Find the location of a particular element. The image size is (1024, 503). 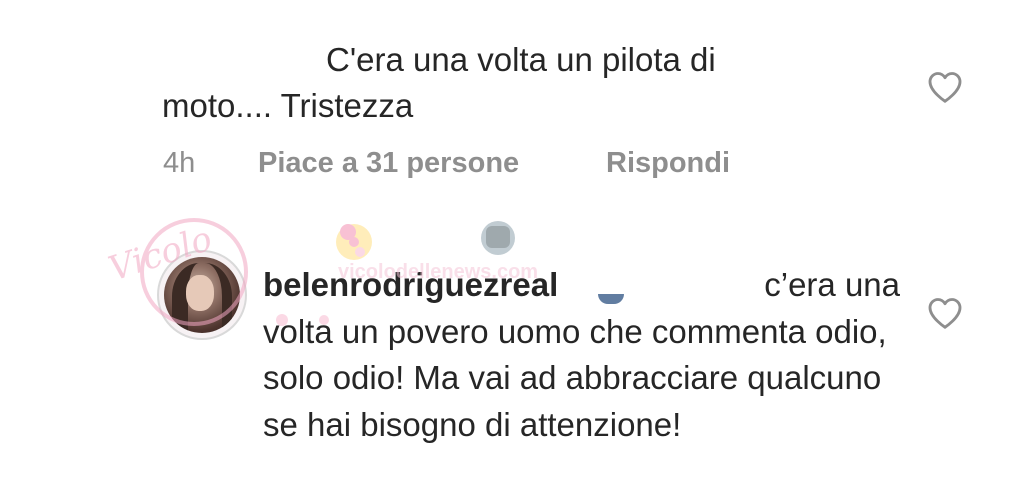

comment-1-reply-button: Rispondi is located at coordinates (668, 163).